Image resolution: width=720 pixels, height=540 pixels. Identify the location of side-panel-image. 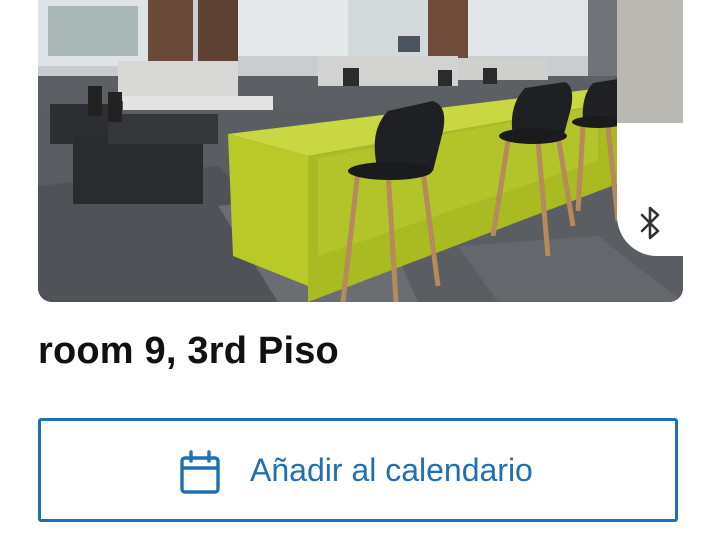
(650, 61).